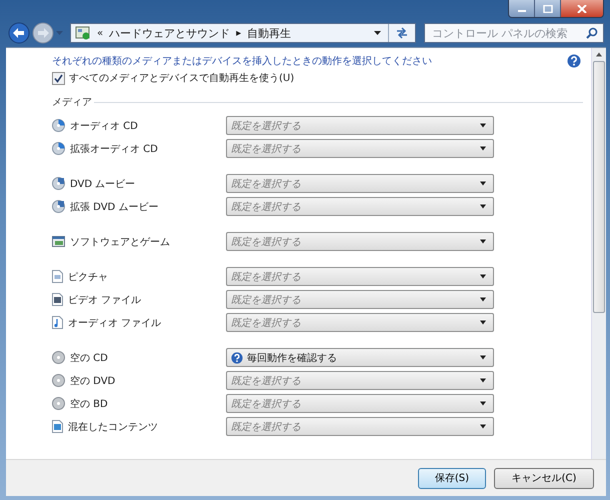  I want to click on dialog-button: キャンセル(C), so click(544, 478).